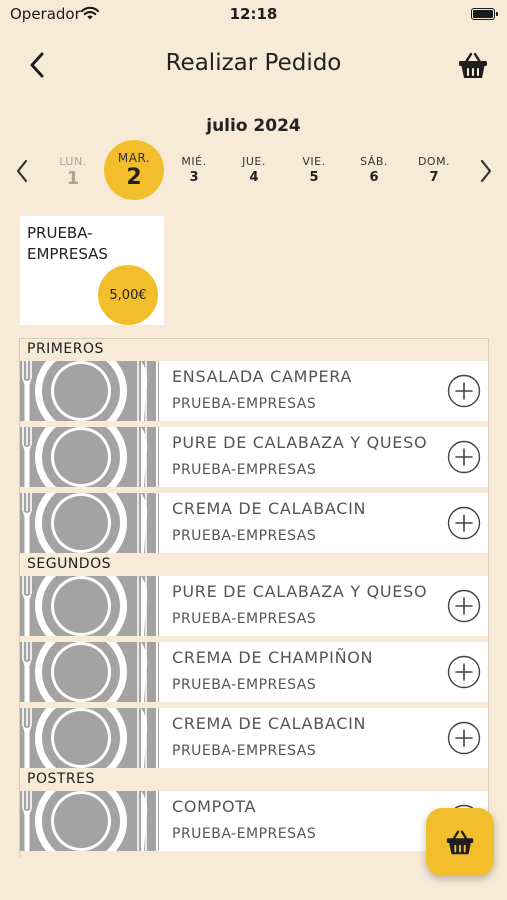 This screenshot has width=507, height=900. I want to click on cart-fab-button, so click(460, 842).